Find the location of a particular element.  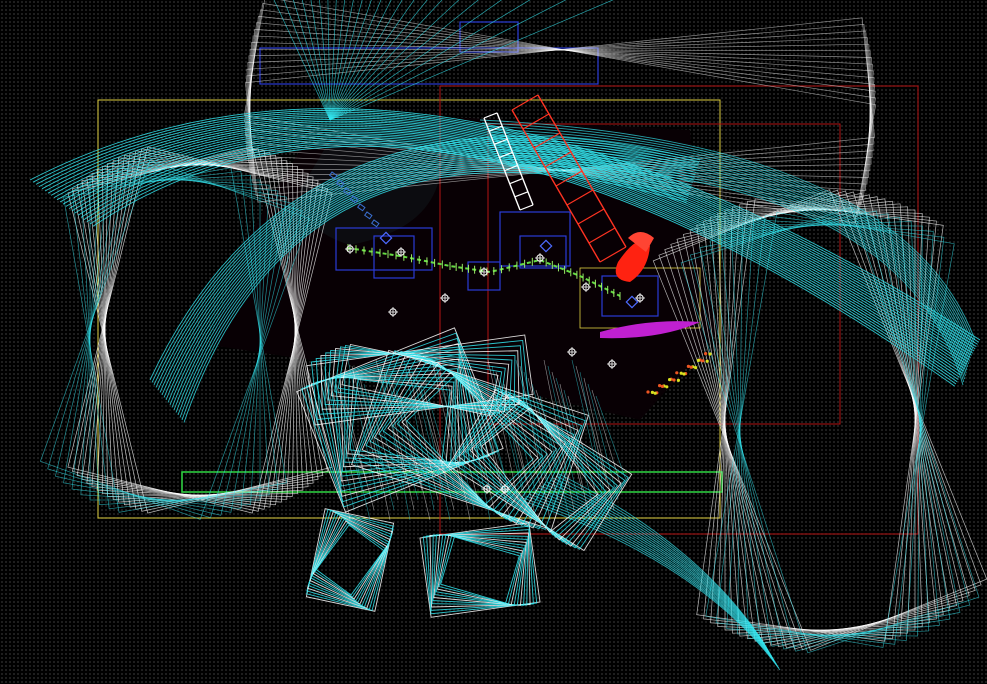

wireframe-frame is located at coordinates (830, 430).